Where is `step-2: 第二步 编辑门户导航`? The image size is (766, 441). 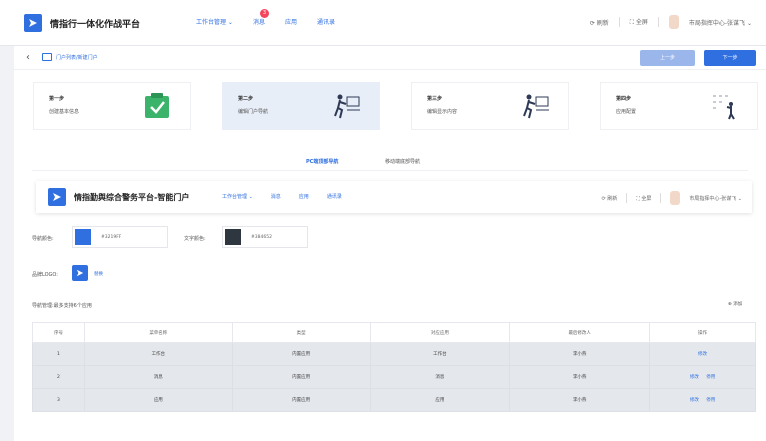 step-2: 第二步 编辑门户导航 is located at coordinates (301, 106).